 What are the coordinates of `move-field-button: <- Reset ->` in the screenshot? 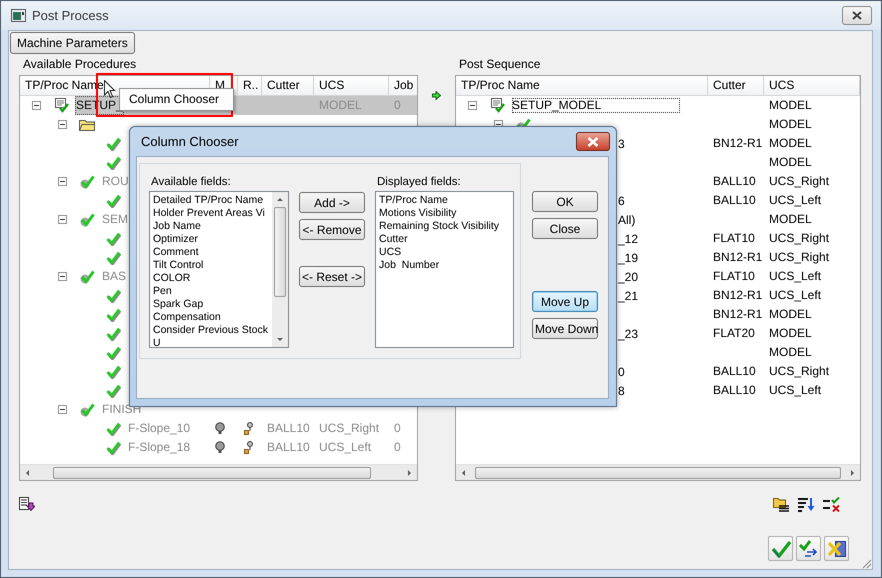 It's located at (332, 276).